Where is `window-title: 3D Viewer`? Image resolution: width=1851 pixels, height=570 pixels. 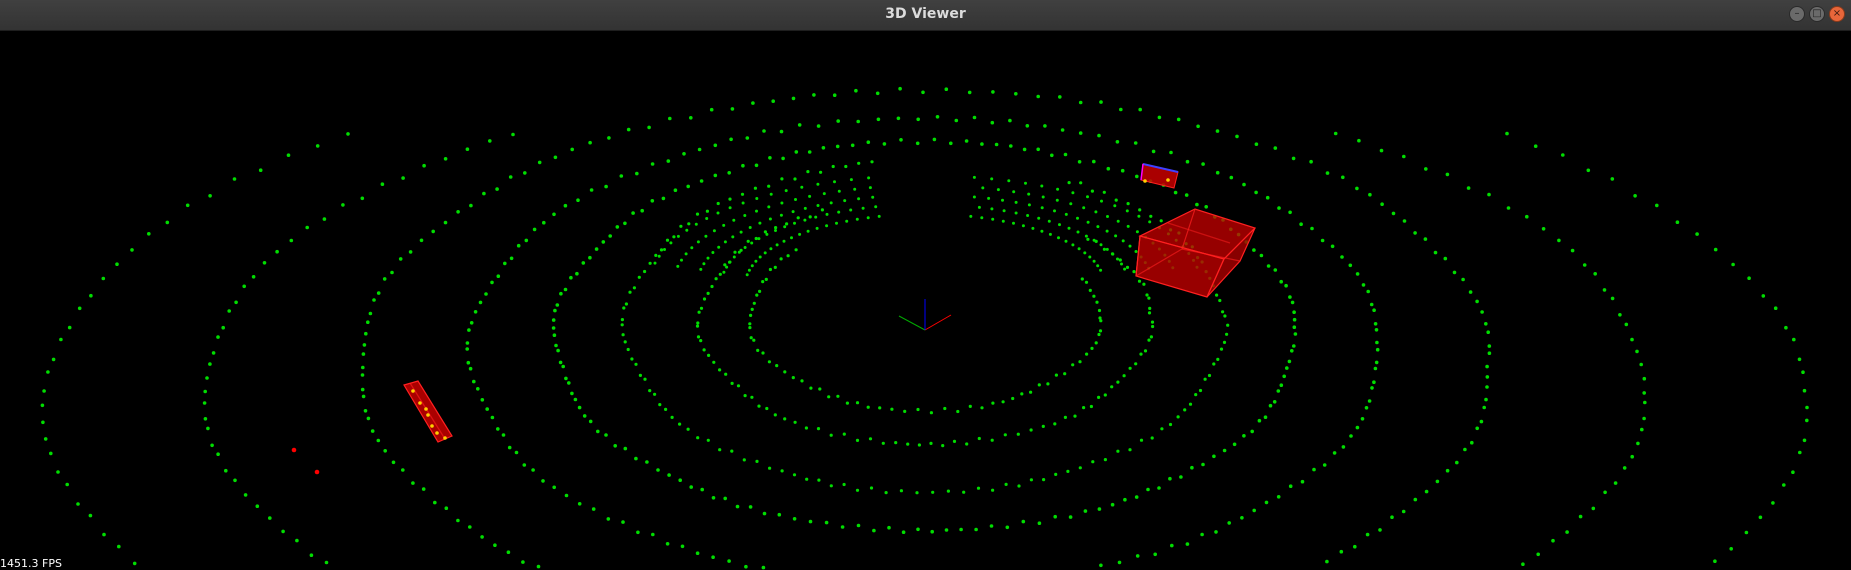
window-title: 3D Viewer is located at coordinates (925, 14).